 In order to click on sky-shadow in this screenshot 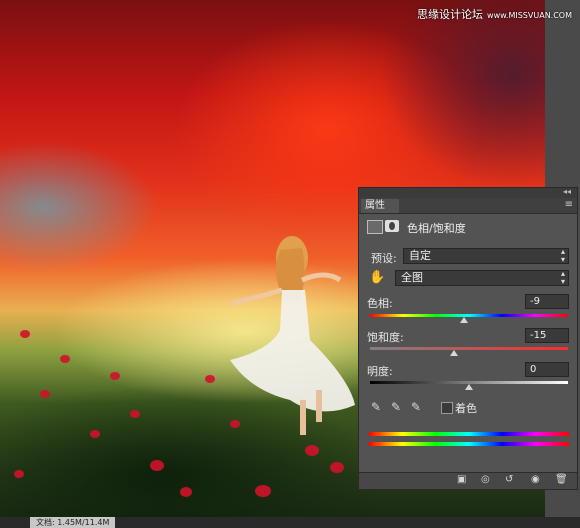, I will do `click(462, 95)`.